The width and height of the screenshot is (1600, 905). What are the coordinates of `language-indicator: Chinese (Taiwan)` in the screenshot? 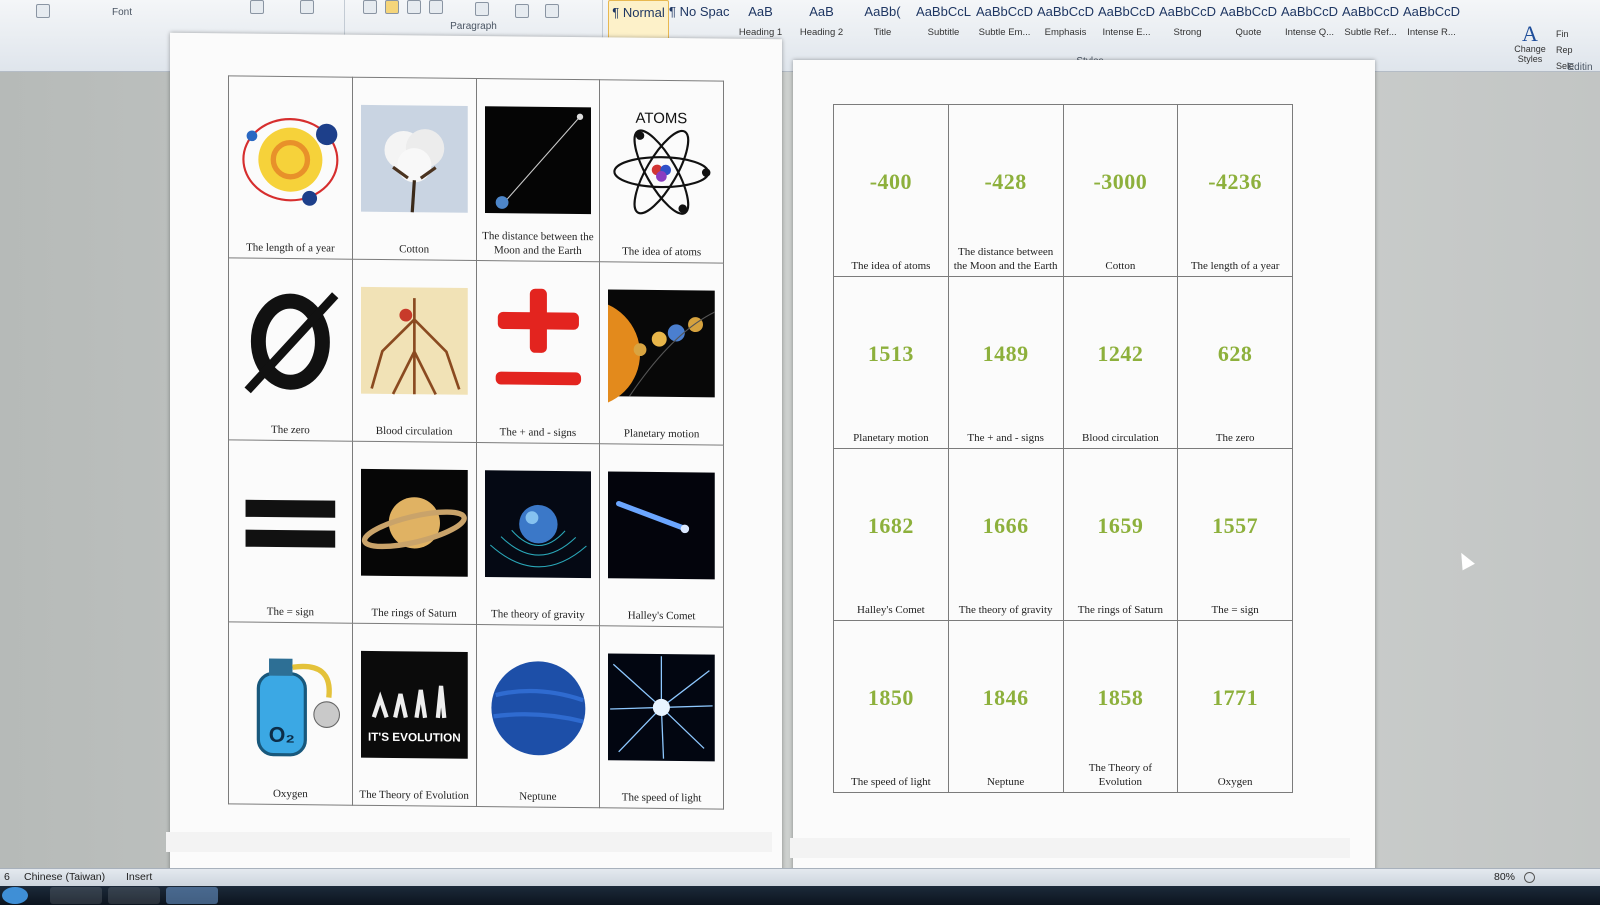 It's located at (64, 877).